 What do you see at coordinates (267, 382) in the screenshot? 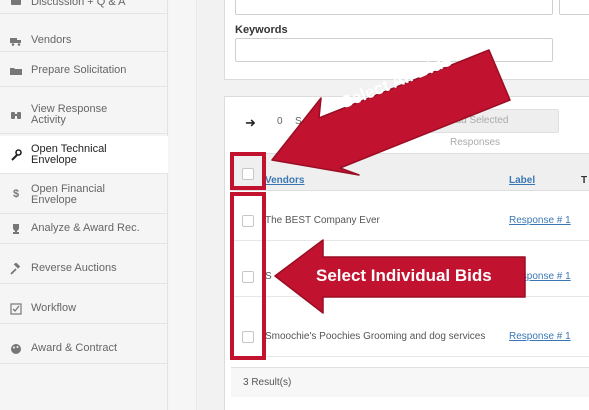
I see `results-count: 3 Result(s)` at bounding box center [267, 382].